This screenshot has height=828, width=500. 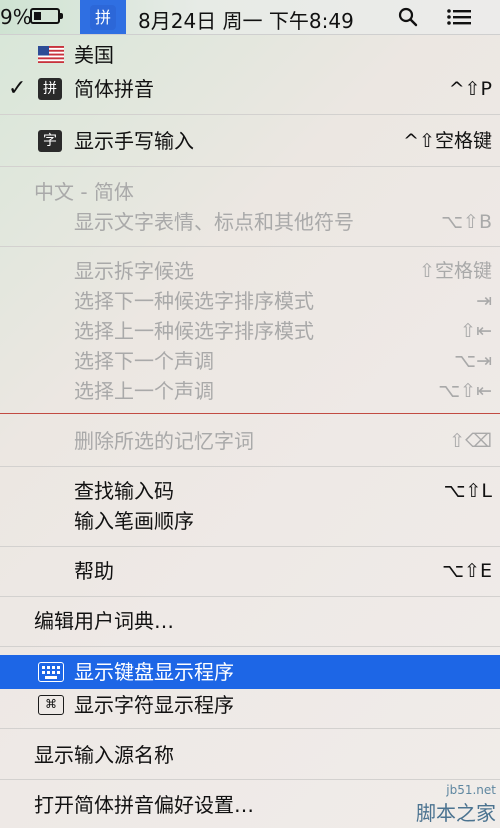 What do you see at coordinates (50, 141) in the screenshot?
I see `handwriting-badge-icon: 字` at bounding box center [50, 141].